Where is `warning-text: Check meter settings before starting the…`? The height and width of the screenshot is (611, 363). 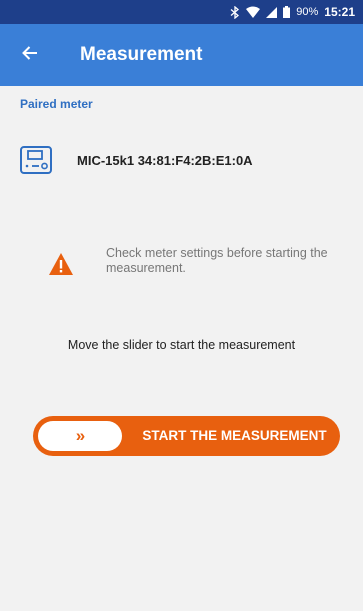 warning-text: Check meter settings before starting the… is located at coordinates (217, 260).